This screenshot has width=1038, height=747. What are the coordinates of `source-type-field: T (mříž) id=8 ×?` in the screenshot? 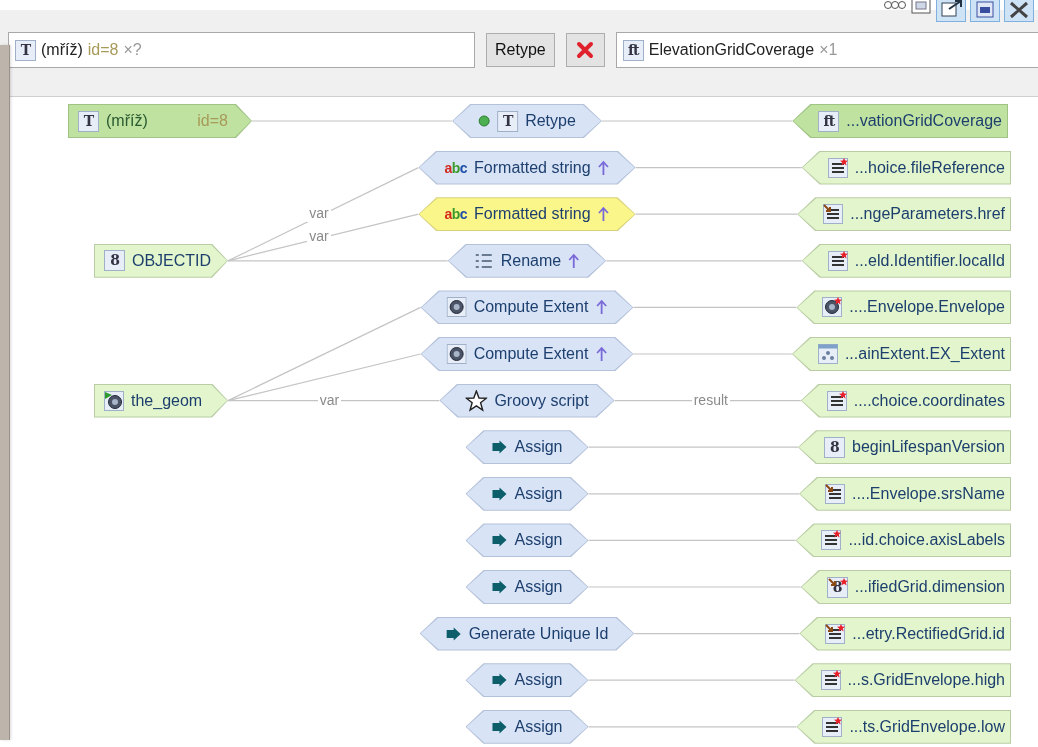 It's located at (241, 50).